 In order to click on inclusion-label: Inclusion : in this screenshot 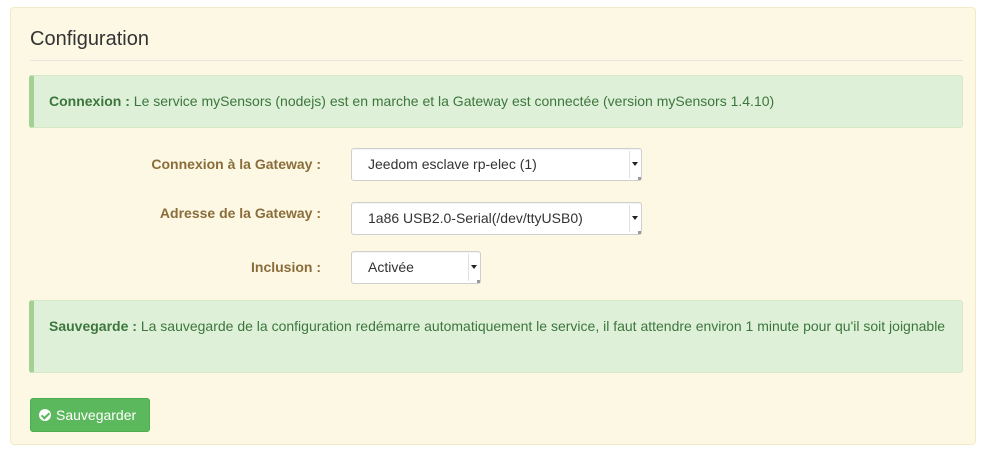, I will do `click(286, 267)`.